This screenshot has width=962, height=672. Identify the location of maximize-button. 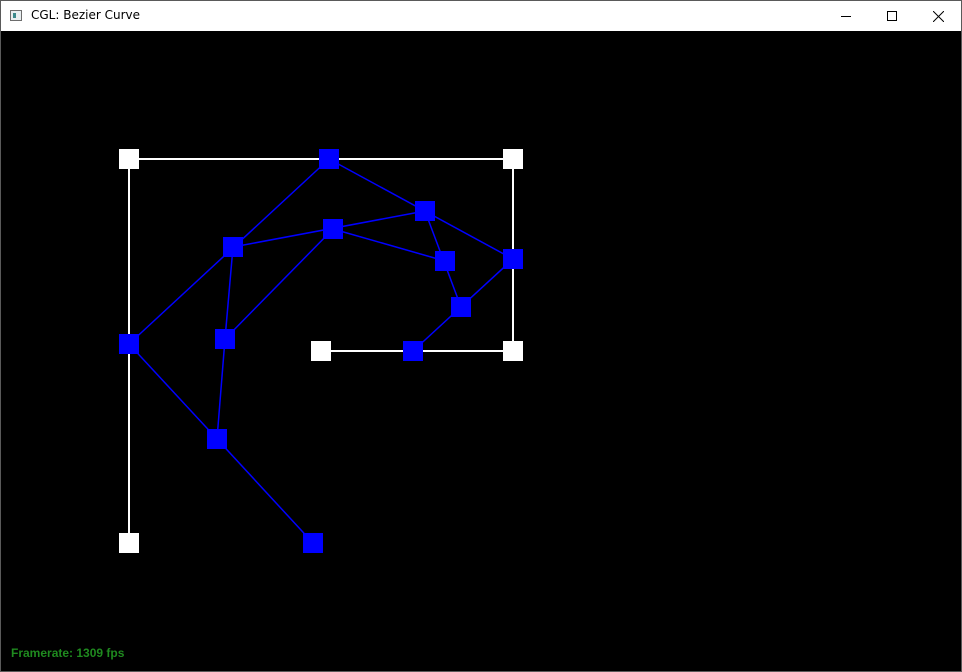
(892, 16).